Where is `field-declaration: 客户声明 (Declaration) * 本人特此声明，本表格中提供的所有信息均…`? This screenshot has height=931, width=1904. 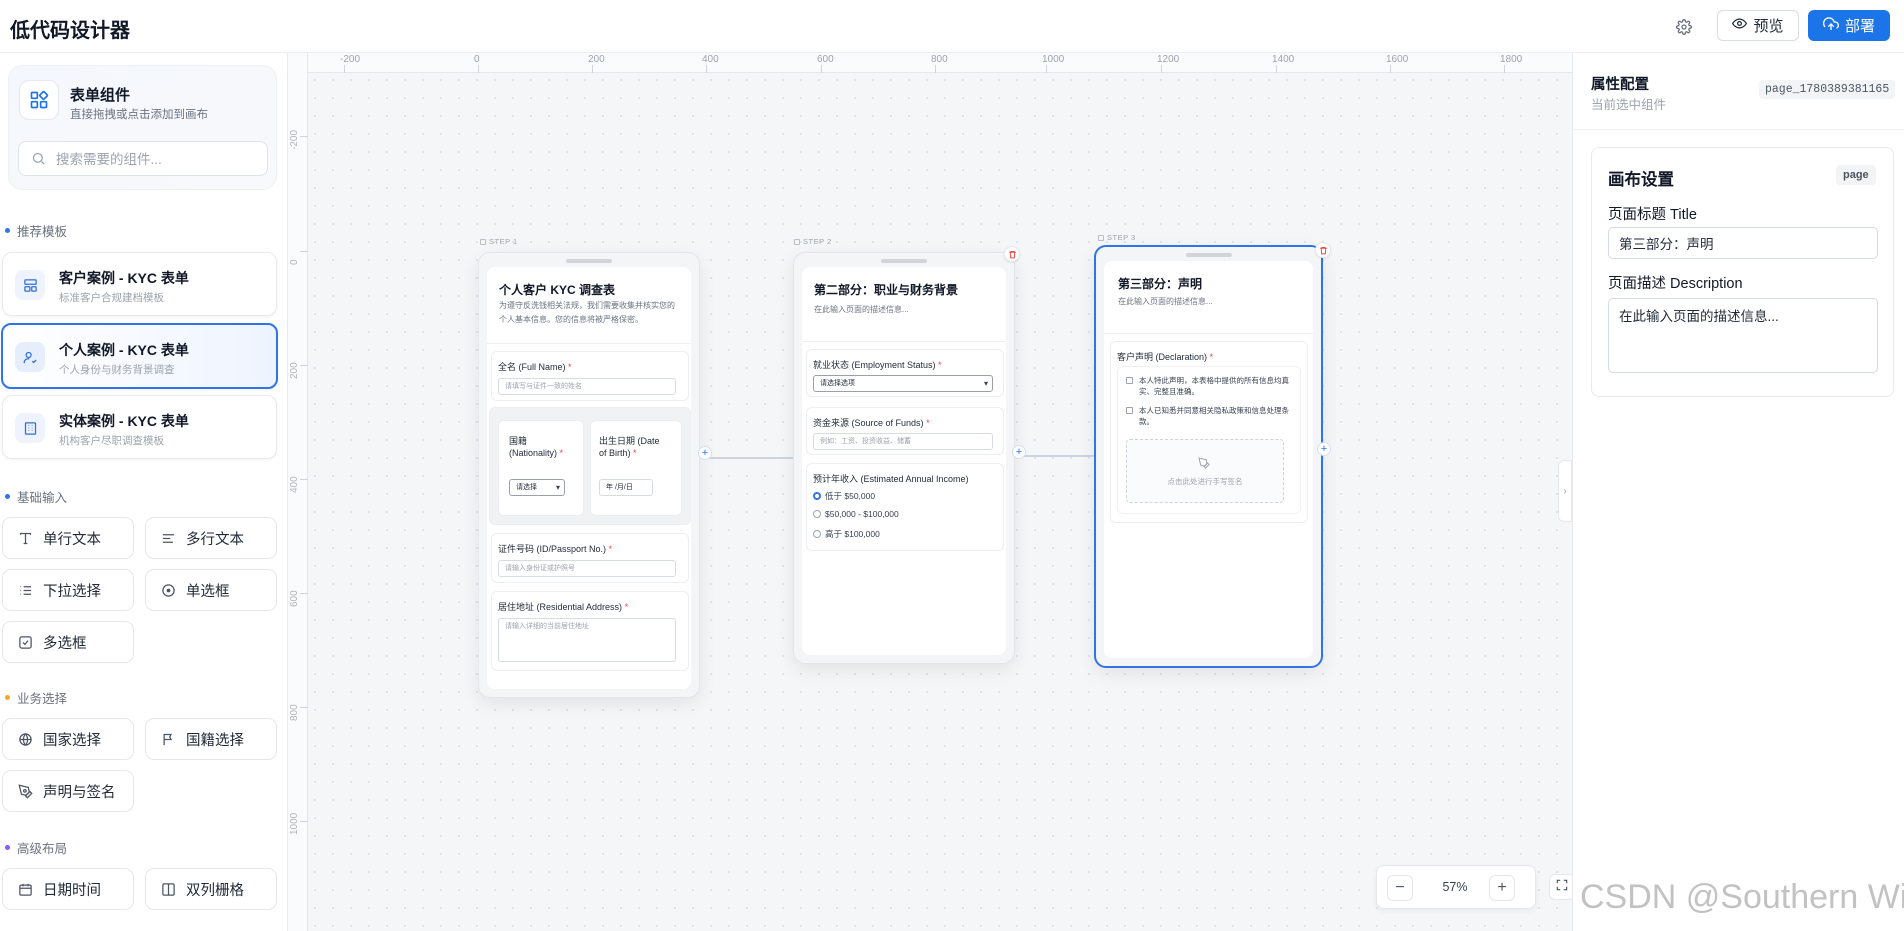 field-declaration: 客户声明 (Declaration) * 本人特此声明，本表格中提供的所有信息均… is located at coordinates (1209, 432).